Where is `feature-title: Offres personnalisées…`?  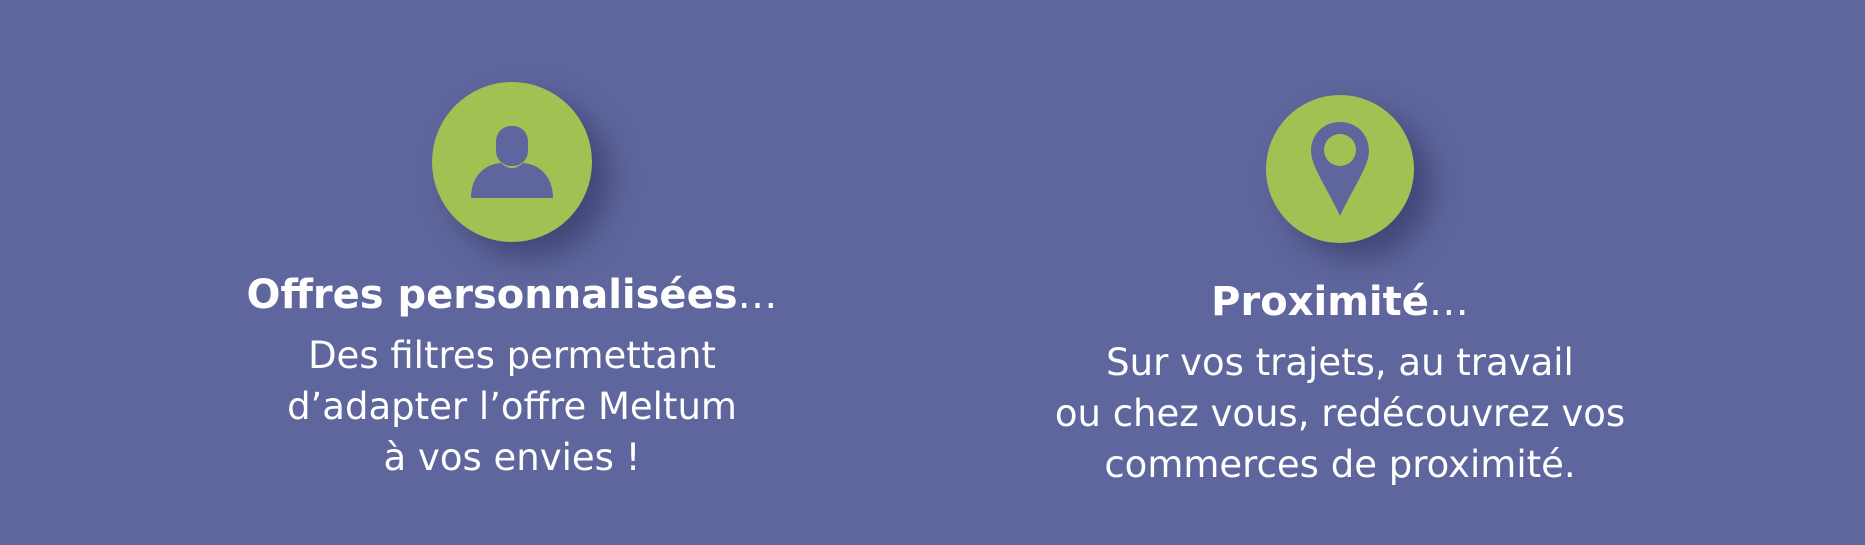
feature-title: Offres personnalisées… is located at coordinates (511, 295).